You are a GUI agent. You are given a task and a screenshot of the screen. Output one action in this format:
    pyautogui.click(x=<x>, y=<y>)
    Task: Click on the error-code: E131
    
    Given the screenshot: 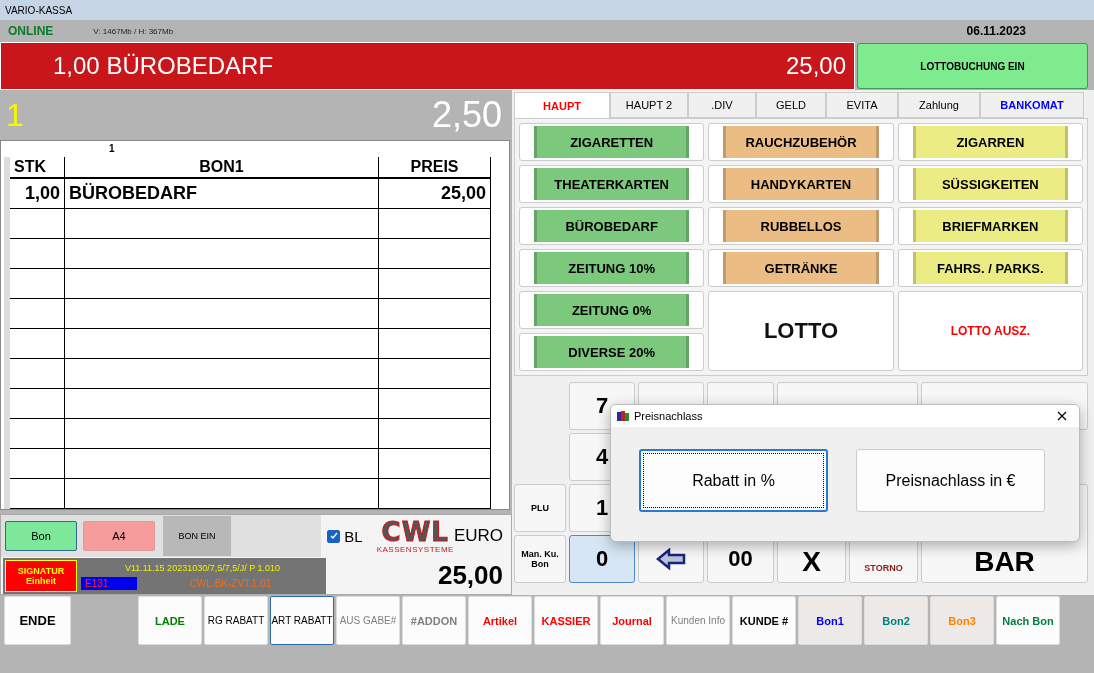 What is the action you would take?
    pyautogui.click(x=109, y=583)
    